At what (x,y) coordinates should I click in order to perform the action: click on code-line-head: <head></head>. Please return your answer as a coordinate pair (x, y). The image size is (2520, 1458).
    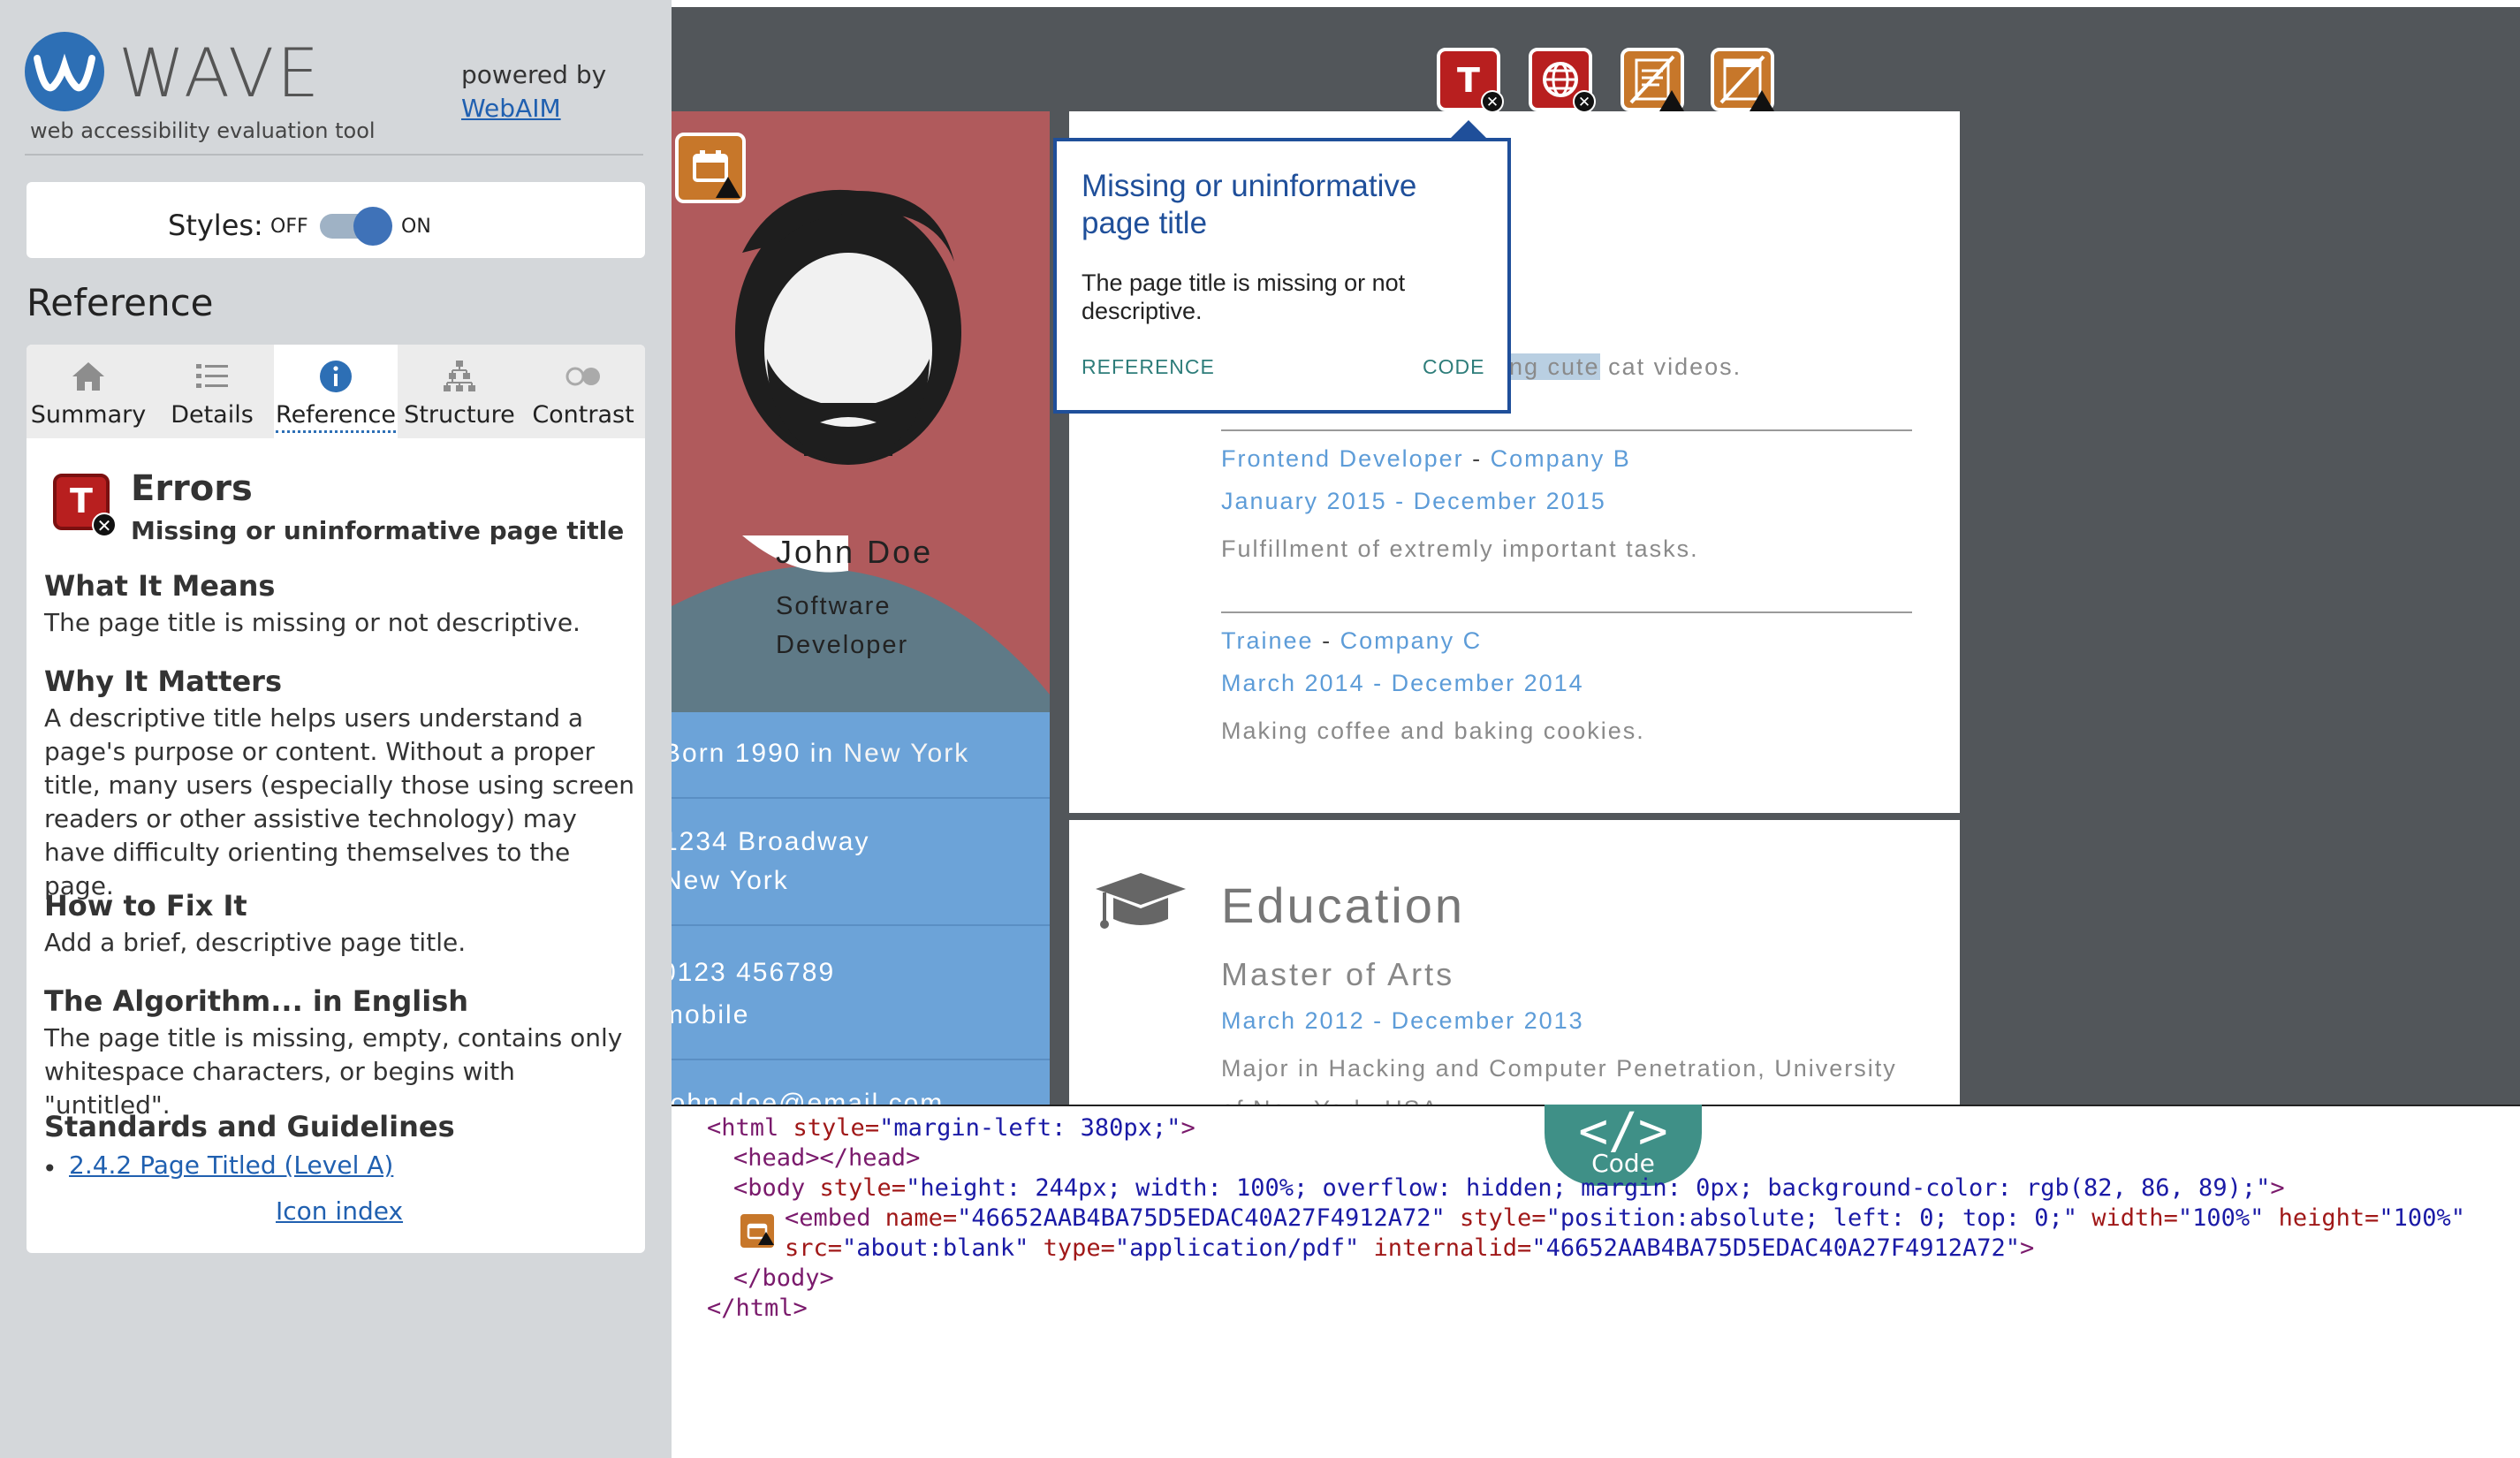
    Looking at the image, I should click on (827, 1158).